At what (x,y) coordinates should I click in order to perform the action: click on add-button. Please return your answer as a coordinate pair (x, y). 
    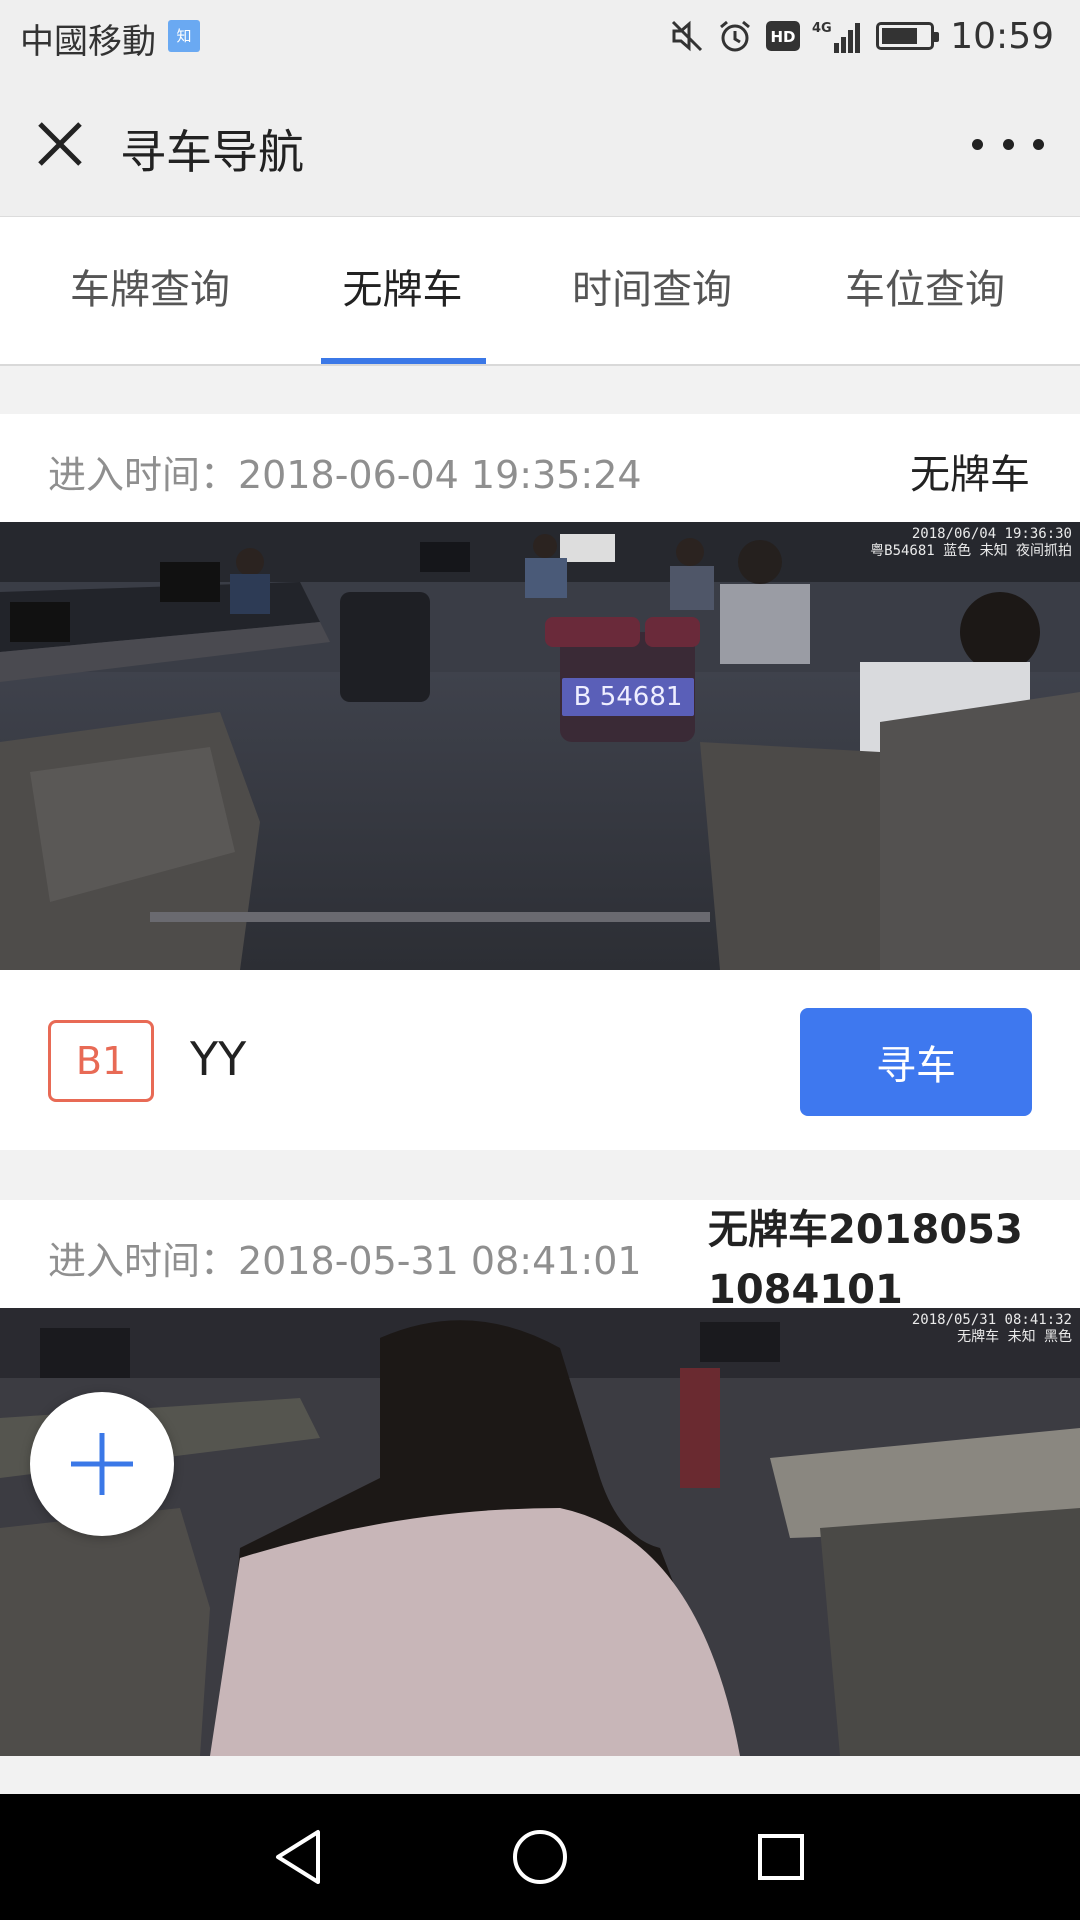
    Looking at the image, I should click on (102, 1464).